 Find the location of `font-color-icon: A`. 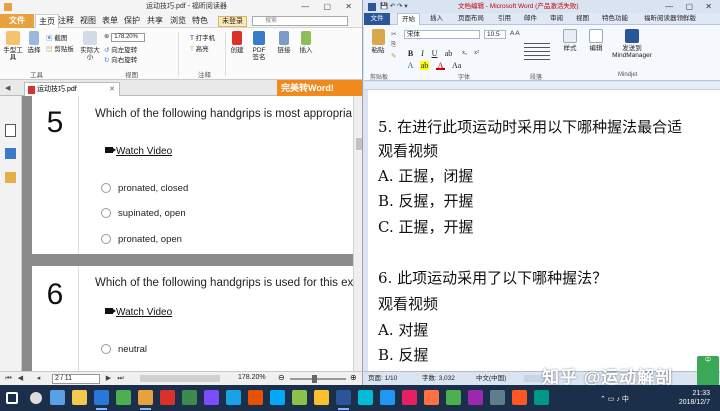

font-color-icon: A is located at coordinates (440, 65).